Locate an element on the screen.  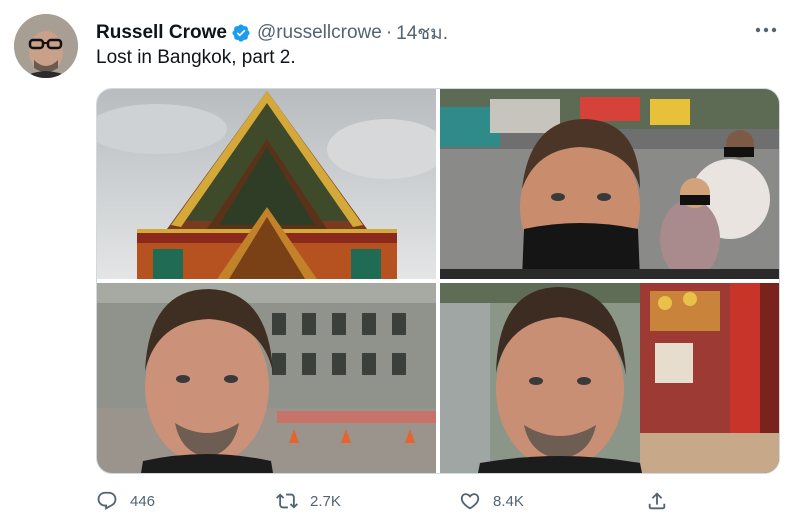
like-button: 8.4K is located at coordinates (491, 501).